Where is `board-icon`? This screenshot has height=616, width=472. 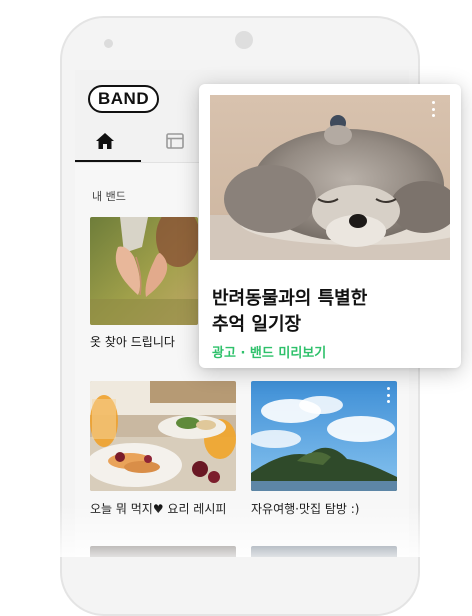 board-icon is located at coordinates (175, 141).